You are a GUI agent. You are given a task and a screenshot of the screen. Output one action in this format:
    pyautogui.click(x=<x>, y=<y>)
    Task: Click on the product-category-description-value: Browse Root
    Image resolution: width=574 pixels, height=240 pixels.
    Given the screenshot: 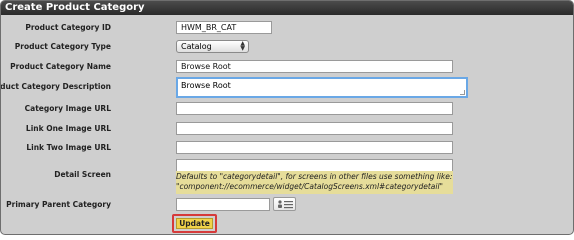 What is the action you would take?
    pyautogui.click(x=206, y=85)
    